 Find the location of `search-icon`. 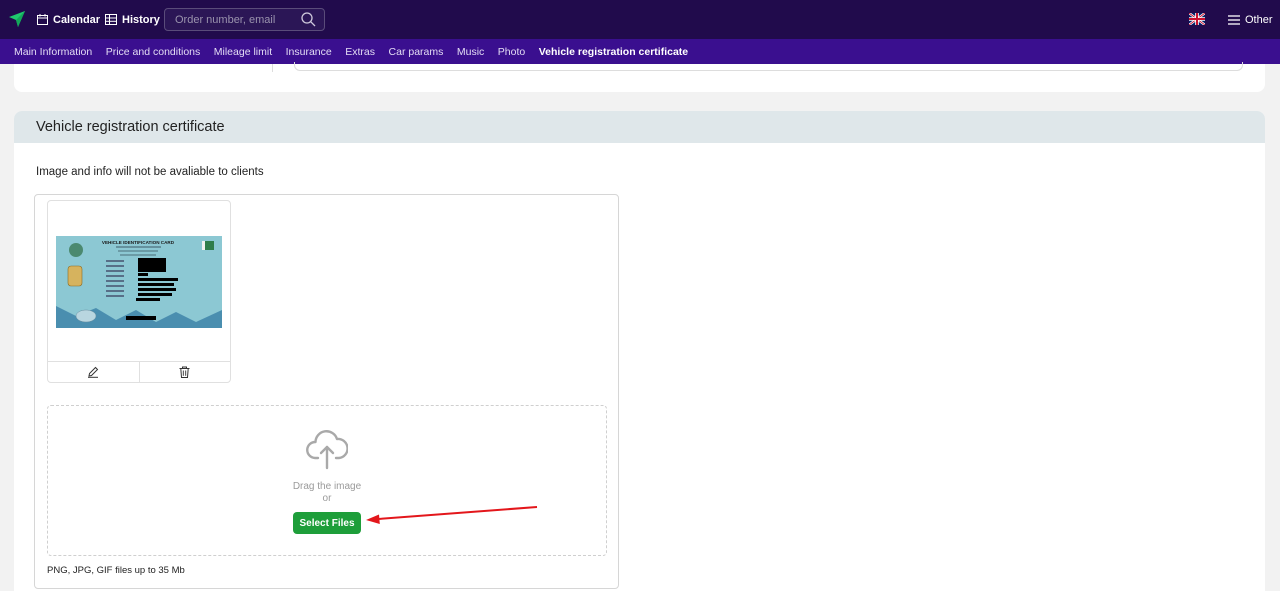

search-icon is located at coordinates (308, 19).